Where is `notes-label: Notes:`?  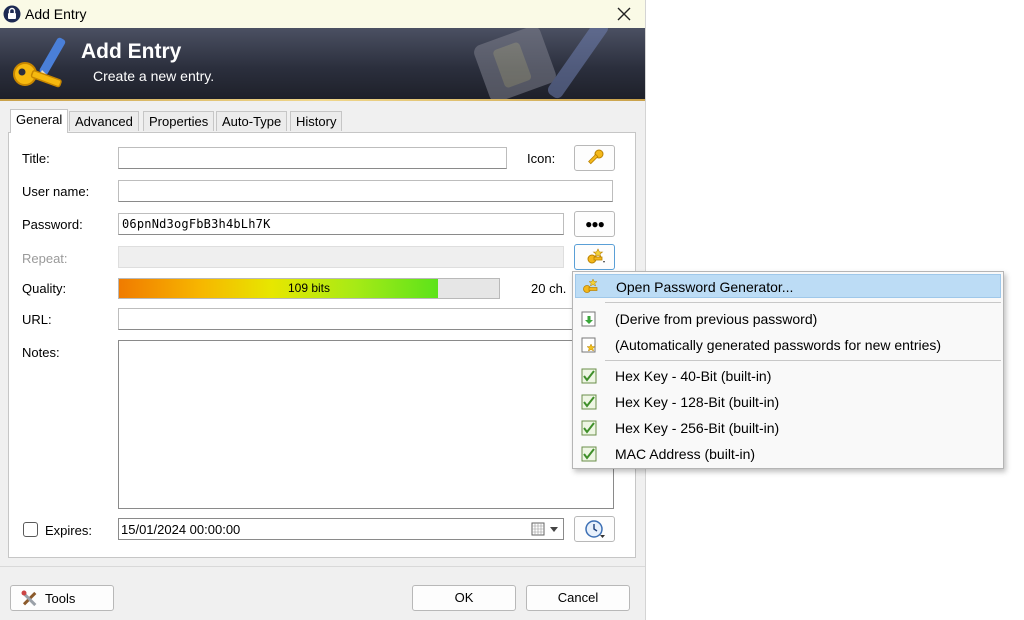 notes-label: Notes: is located at coordinates (41, 352).